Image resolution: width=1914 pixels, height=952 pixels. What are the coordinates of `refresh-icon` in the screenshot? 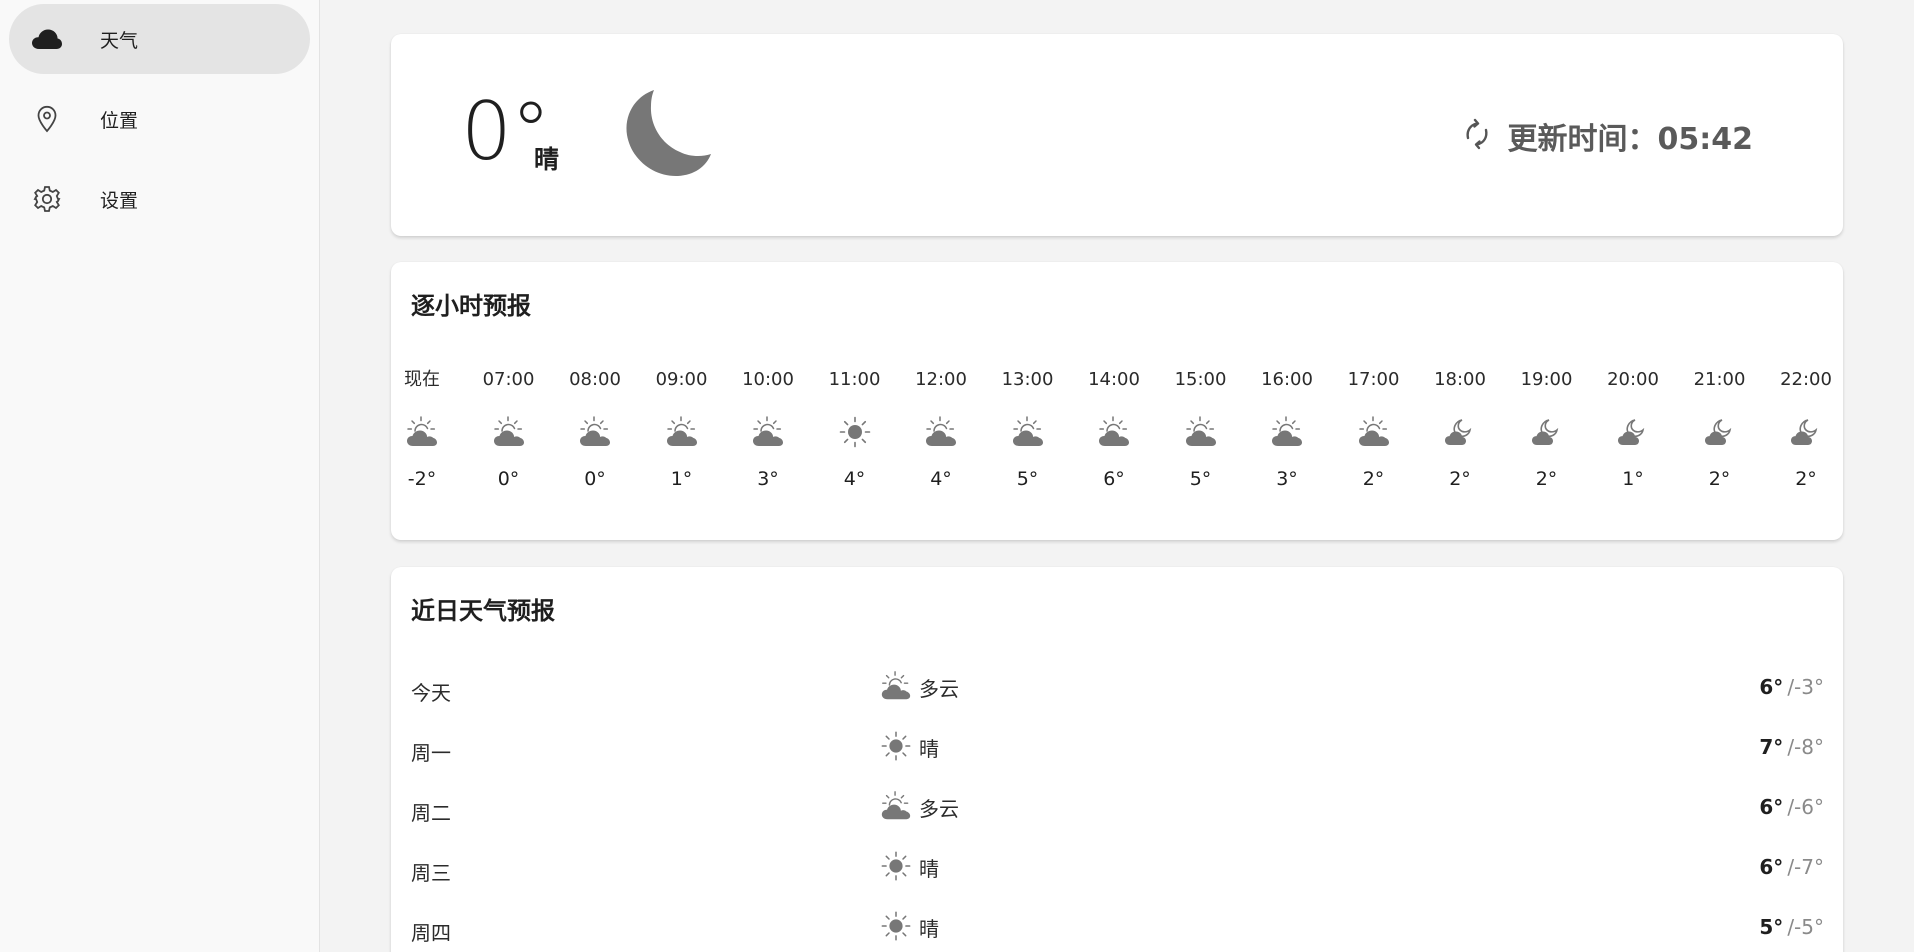 It's located at (1477, 136).